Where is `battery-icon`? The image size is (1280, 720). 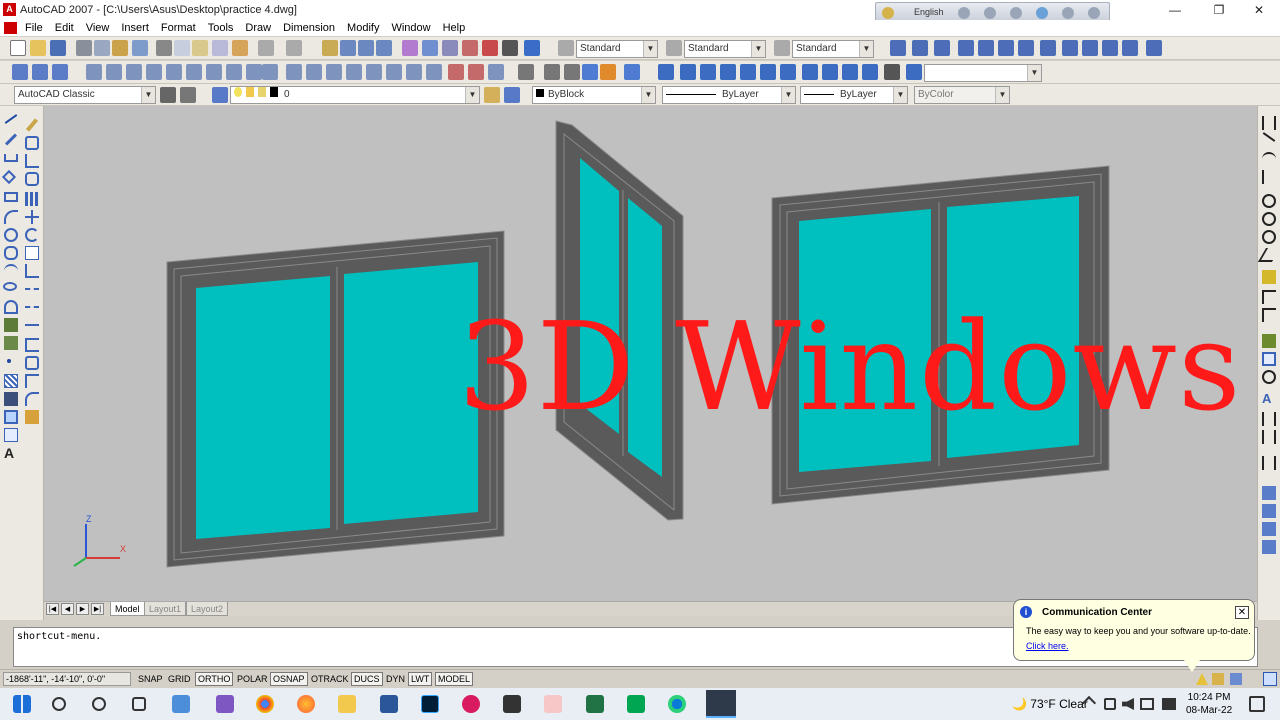
battery-icon is located at coordinates (1147, 704).